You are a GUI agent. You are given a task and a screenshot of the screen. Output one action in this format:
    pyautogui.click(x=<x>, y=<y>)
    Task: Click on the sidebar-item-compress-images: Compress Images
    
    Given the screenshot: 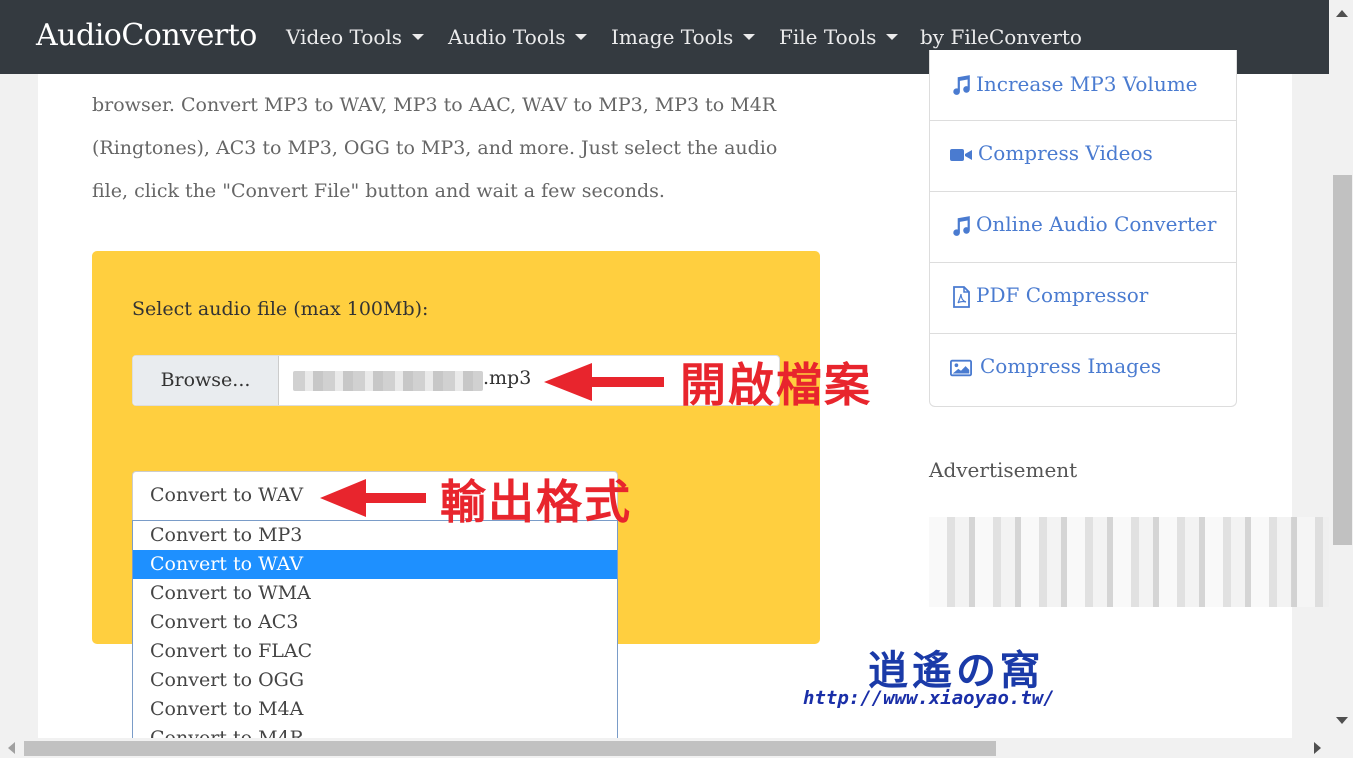 What is the action you would take?
    pyautogui.click(x=1083, y=369)
    